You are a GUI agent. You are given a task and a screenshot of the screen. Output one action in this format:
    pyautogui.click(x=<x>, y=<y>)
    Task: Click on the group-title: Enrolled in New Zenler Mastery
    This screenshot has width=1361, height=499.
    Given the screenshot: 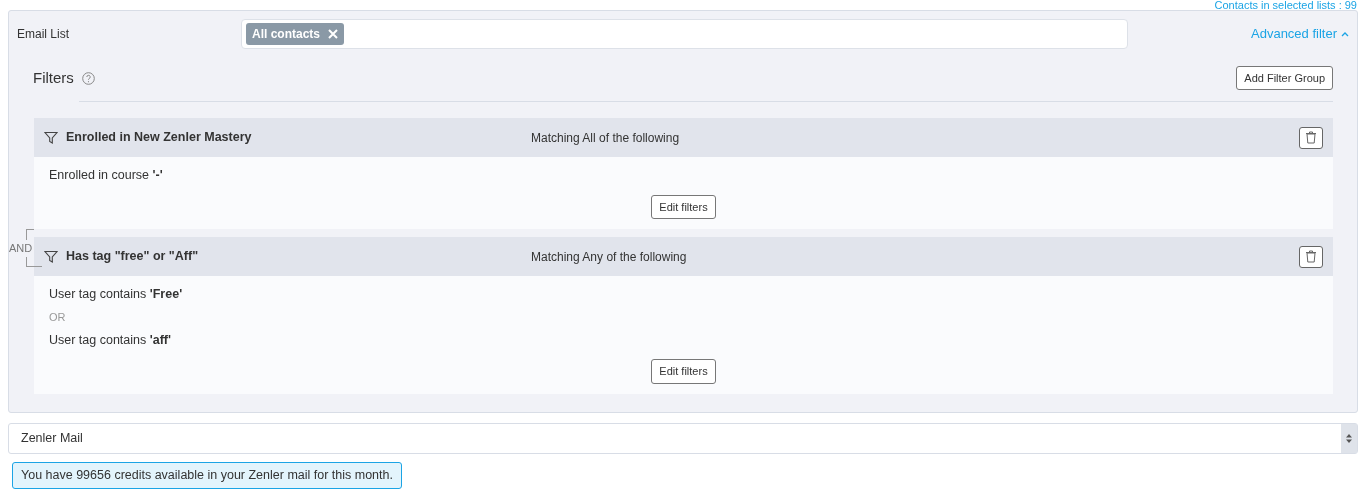 What is the action you would take?
    pyautogui.click(x=159, y=138)
    